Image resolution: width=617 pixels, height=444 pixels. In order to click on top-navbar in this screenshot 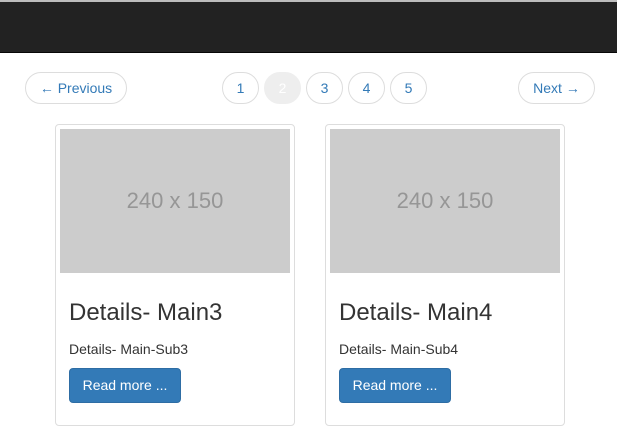, I will do `click(308, 26)`.